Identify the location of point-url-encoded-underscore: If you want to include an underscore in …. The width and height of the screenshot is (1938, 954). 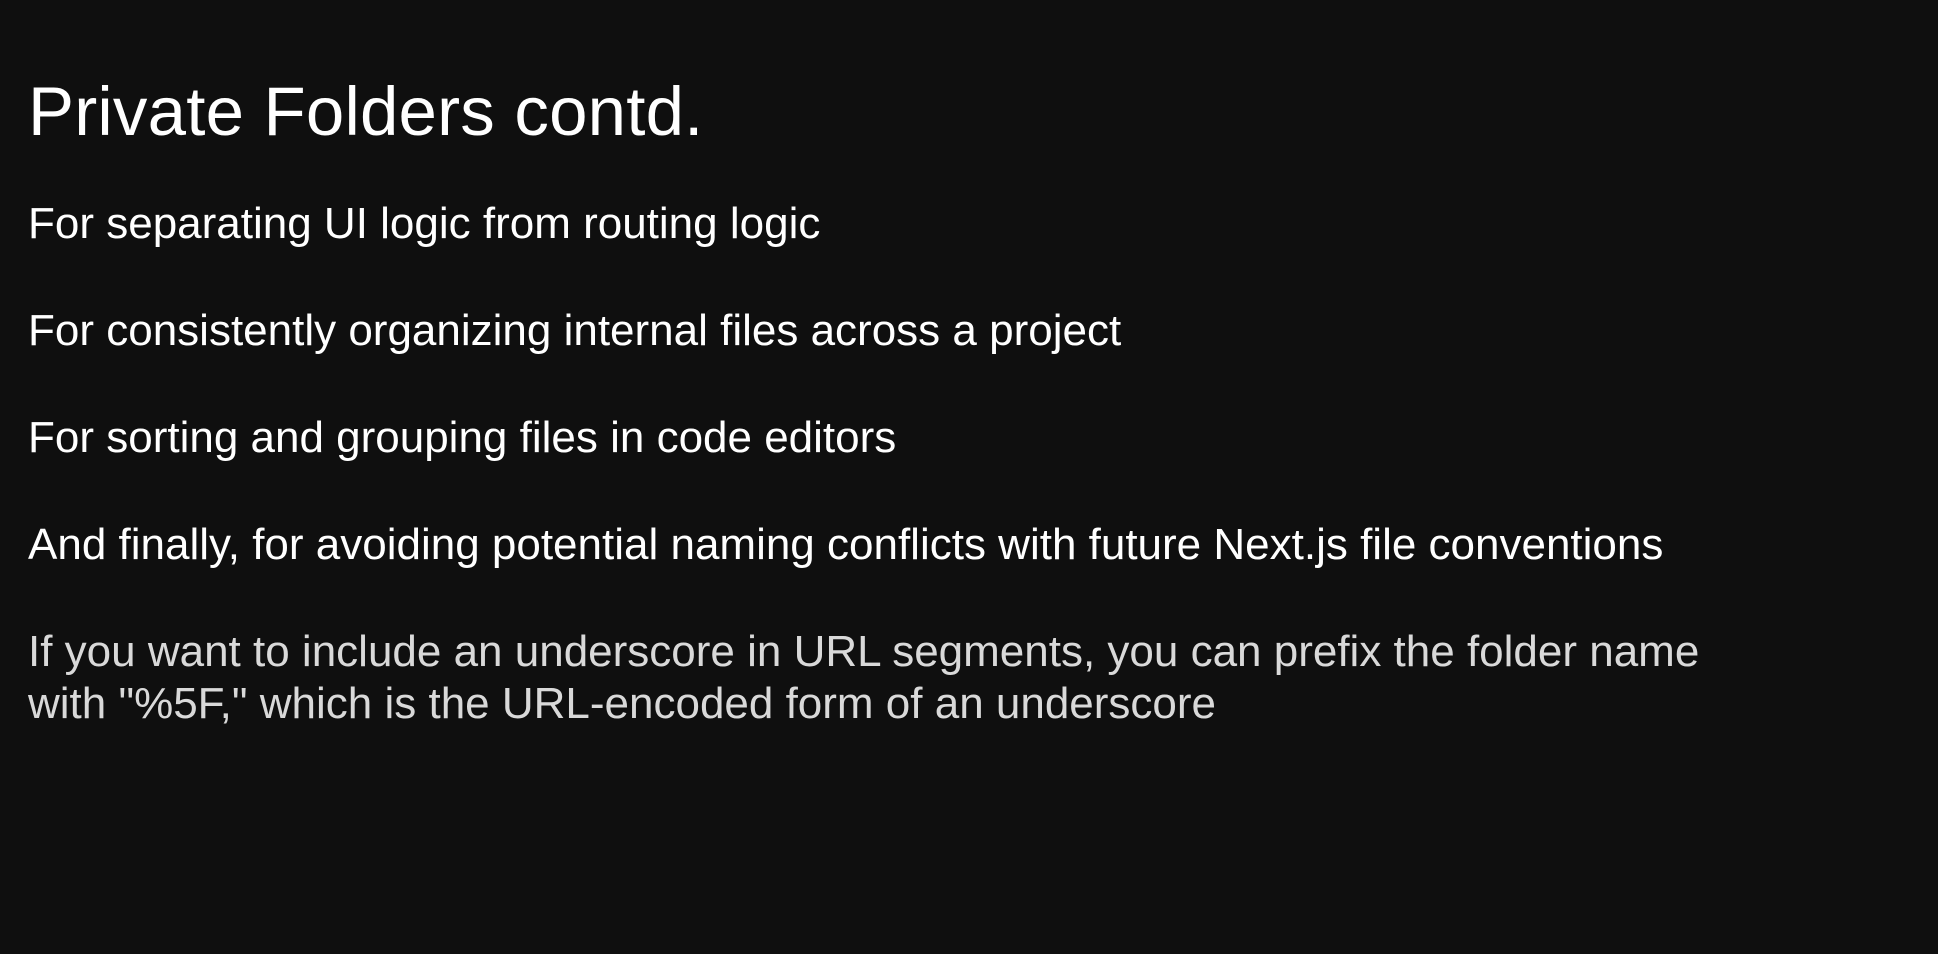
(864, 677).